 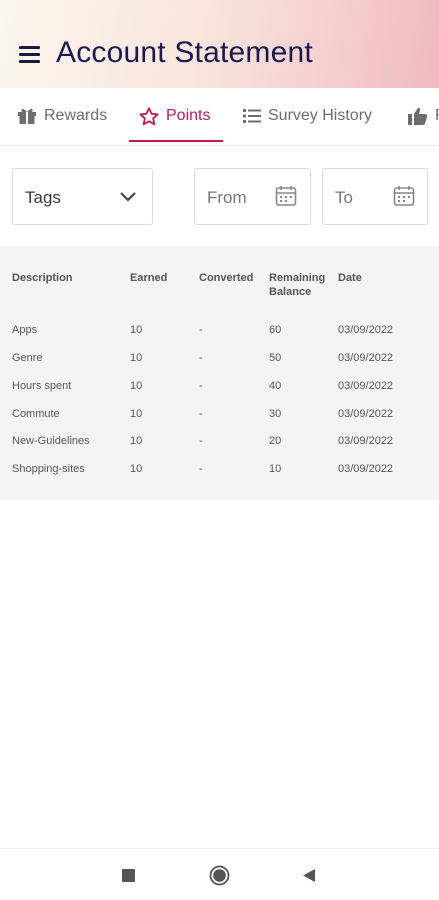 What do you see at coordinates (30, 55) in the screenshot?
I see `hamburger-menu-icon` at bounding box center [30, 55].